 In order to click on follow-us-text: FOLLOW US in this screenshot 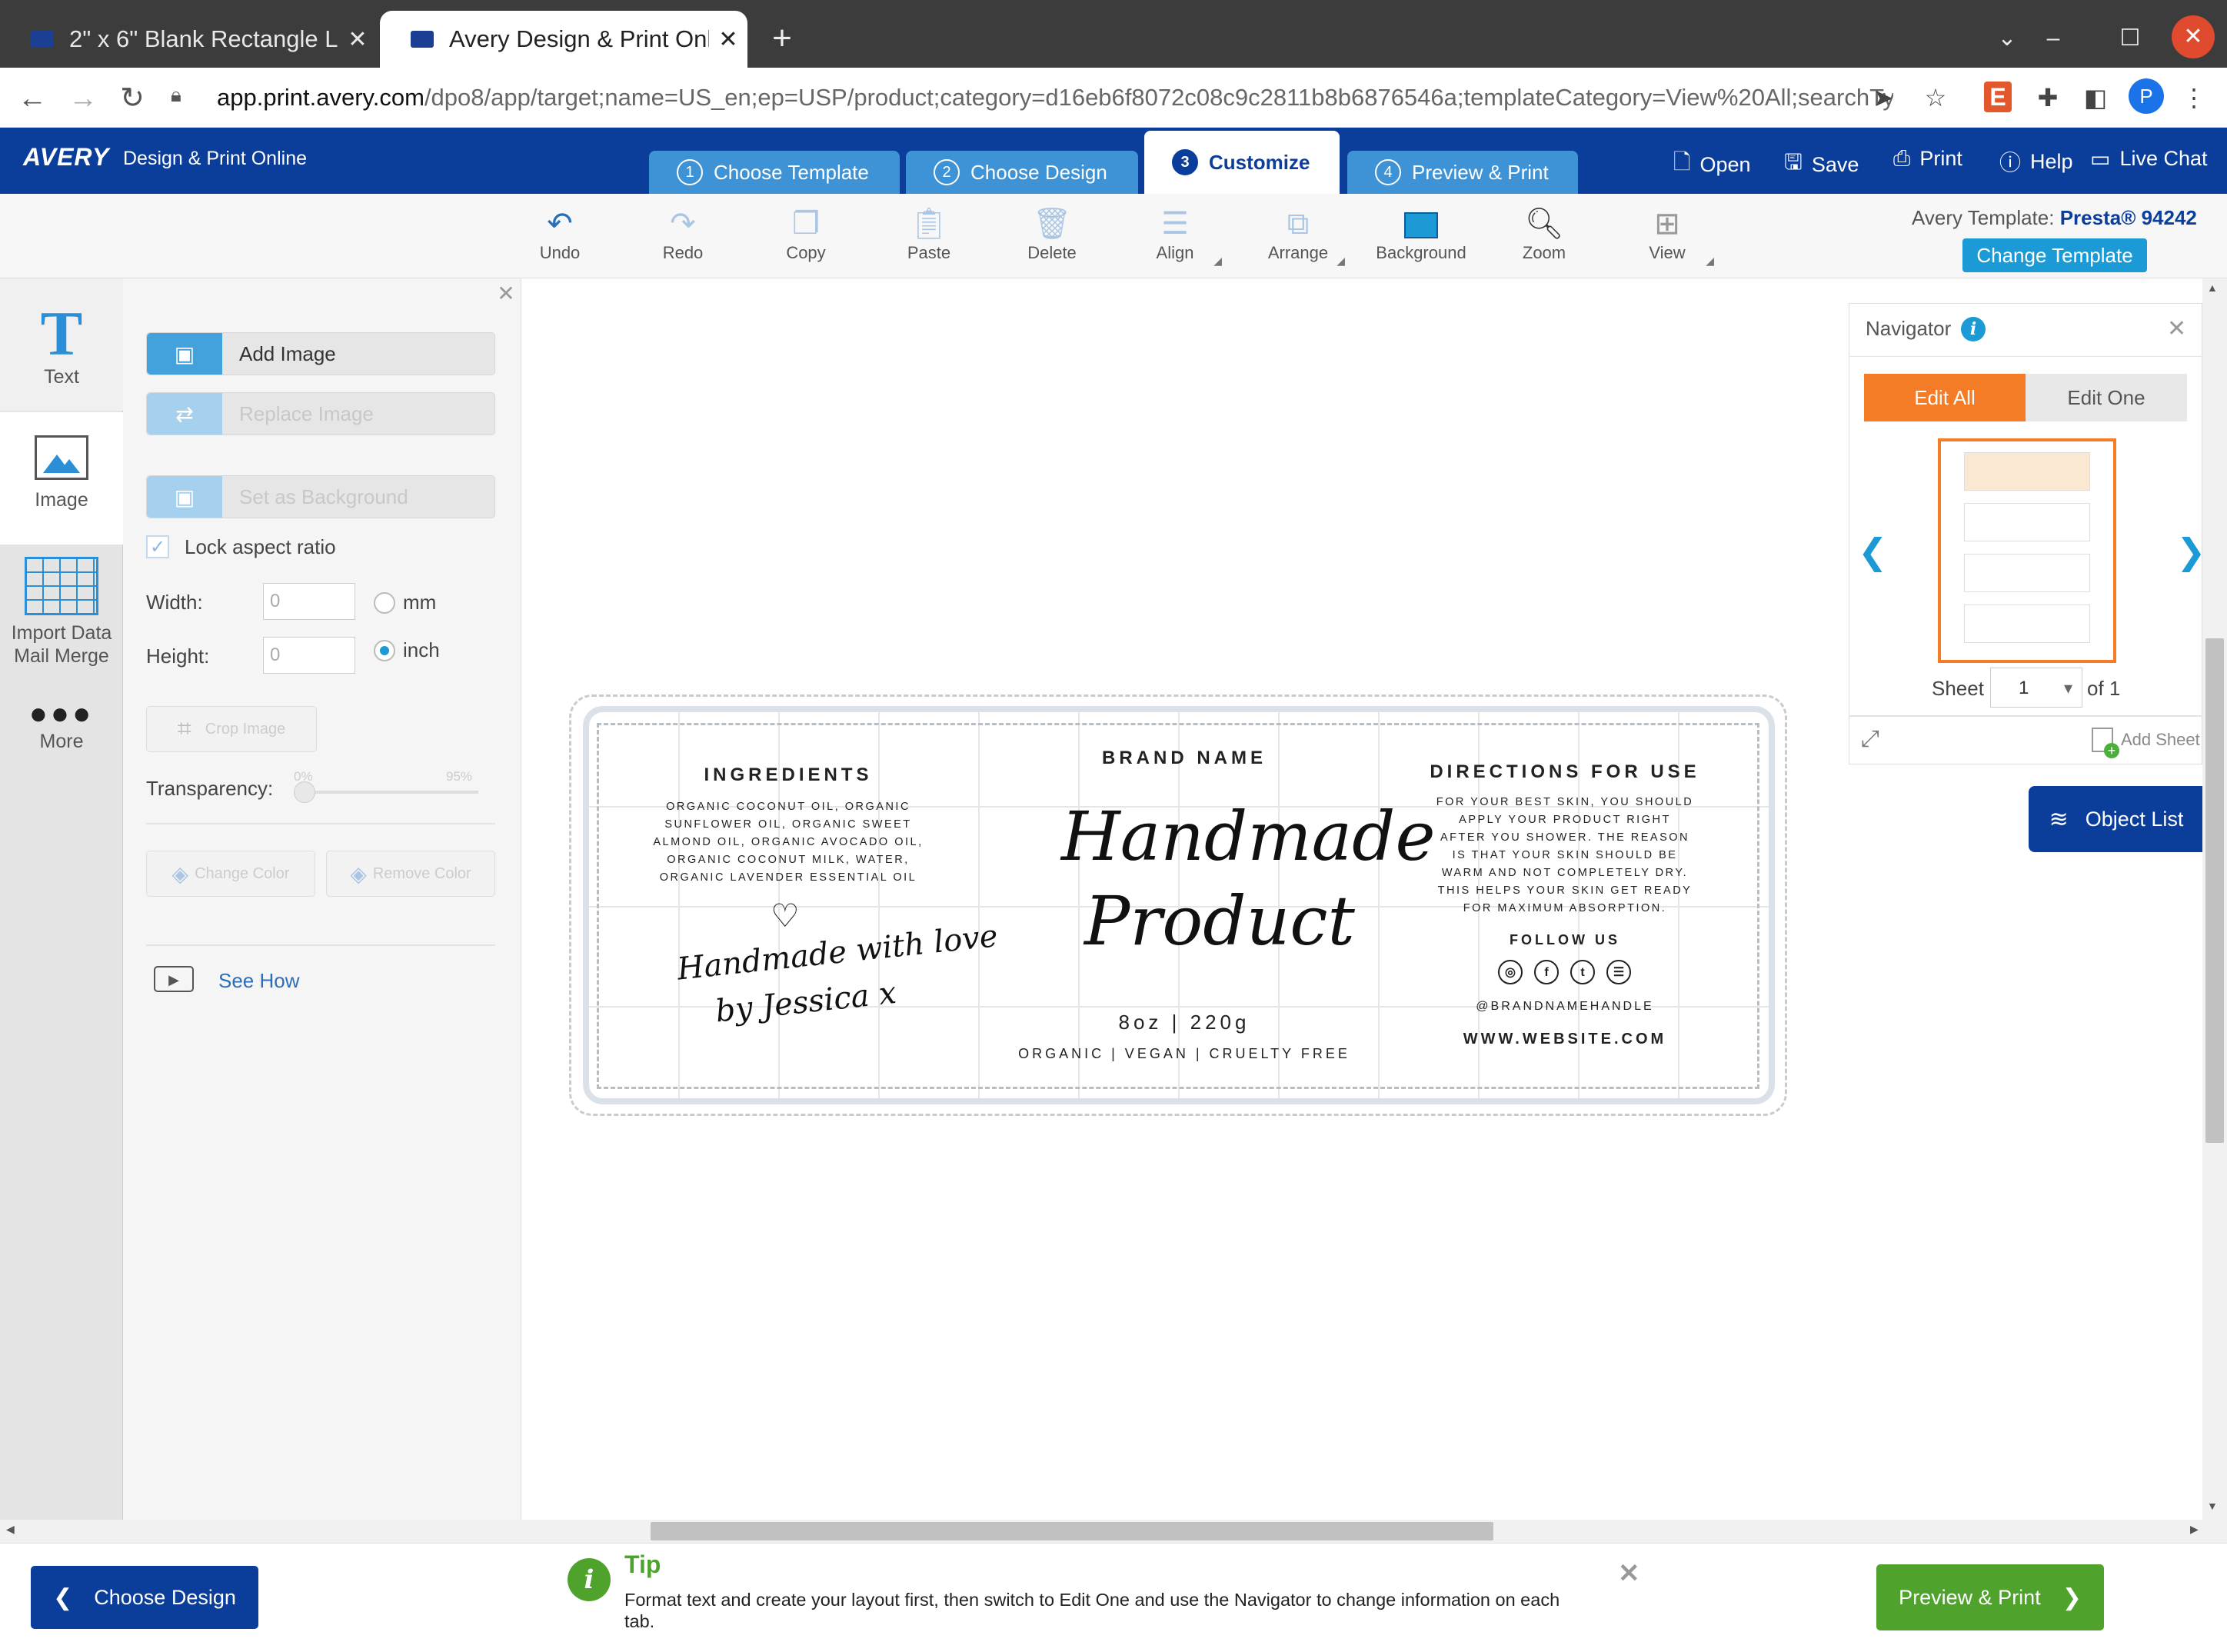, I will do `click(1565, 940)`.